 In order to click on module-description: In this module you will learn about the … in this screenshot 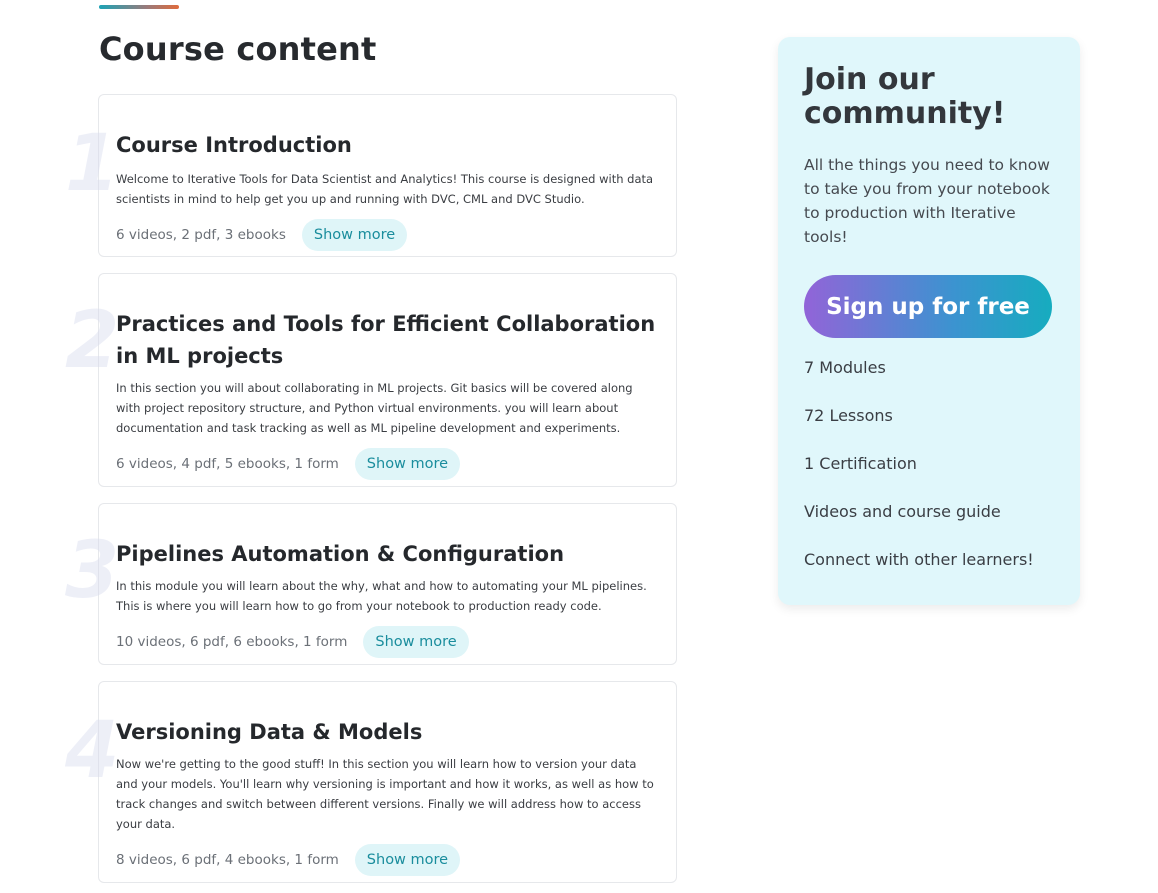, I will do `click(381, 596)`.